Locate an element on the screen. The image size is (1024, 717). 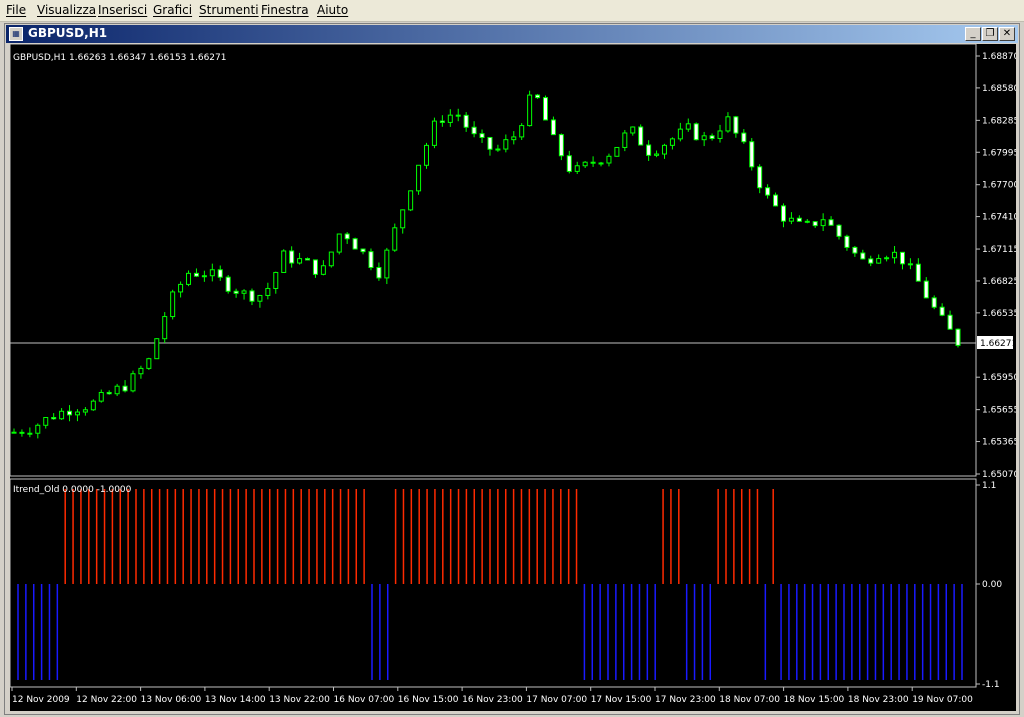
close-icon: ✕ is located at coordinates (1007, 34).